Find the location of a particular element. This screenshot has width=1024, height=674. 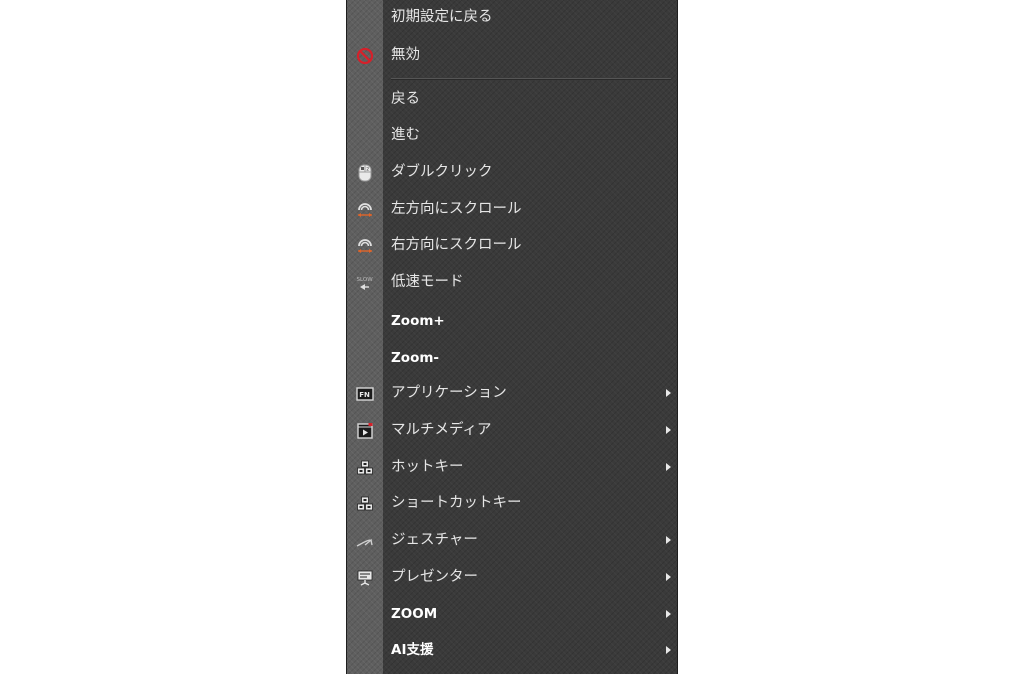

menu-item-label: ホットキー is located at coordinates (427, 467).